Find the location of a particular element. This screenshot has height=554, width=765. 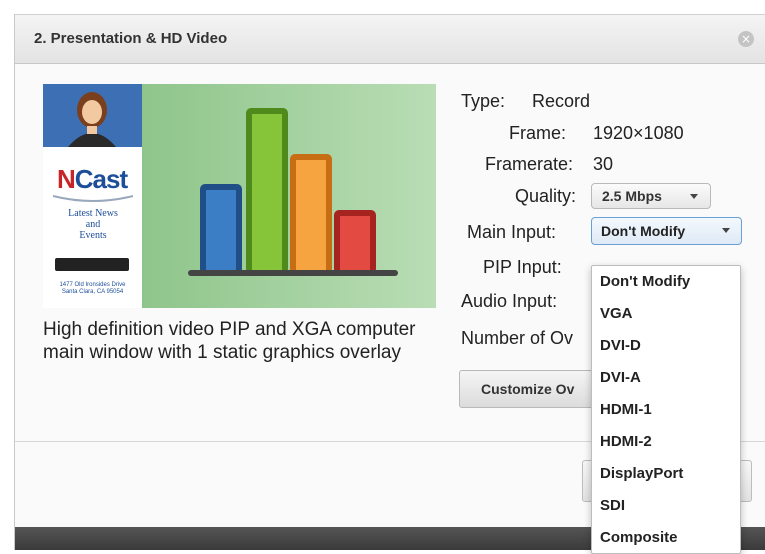

presenter-frame is located at coordinates (92, 115).